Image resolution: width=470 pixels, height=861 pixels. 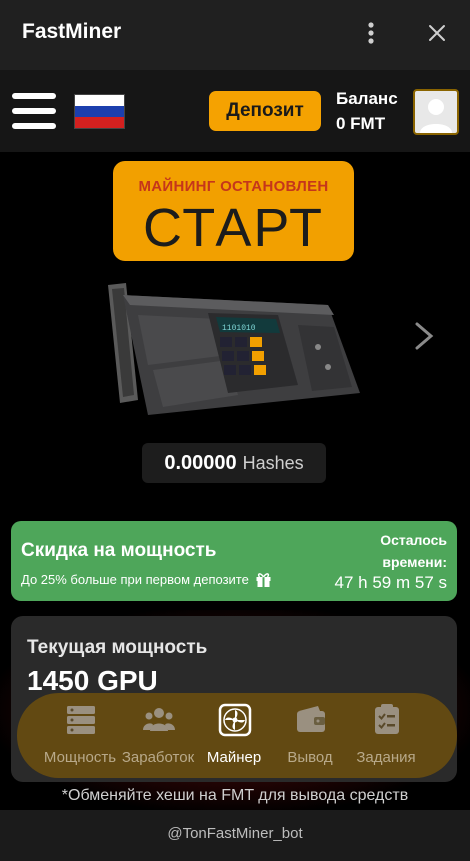 I want to click on start-mining-button: МАЙНИНГ ОСТАНОВЛЕН СТАРТ, so click(x=233, y=211).